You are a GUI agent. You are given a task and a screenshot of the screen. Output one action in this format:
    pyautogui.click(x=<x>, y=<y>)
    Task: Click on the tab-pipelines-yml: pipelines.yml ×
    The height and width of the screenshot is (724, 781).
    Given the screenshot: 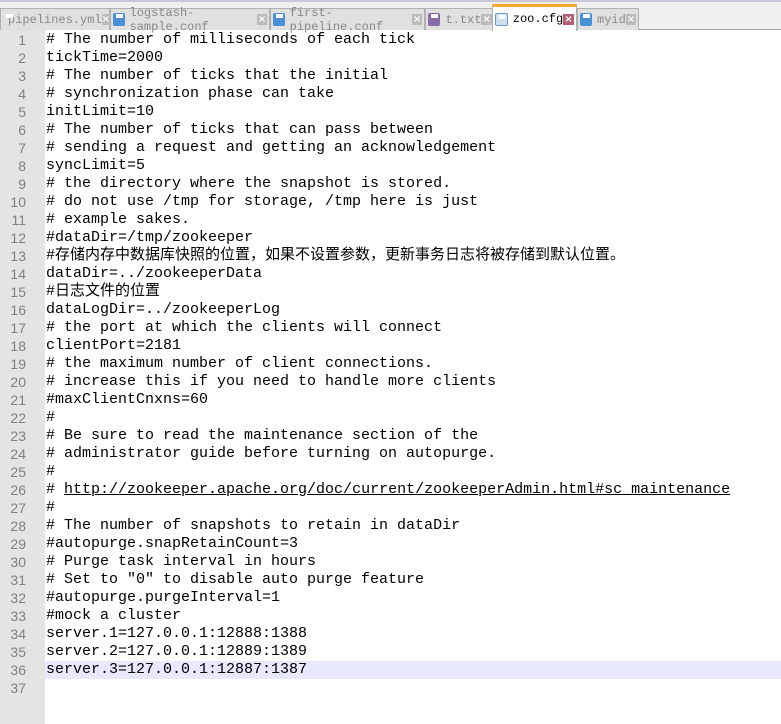 What is the action you would take?
    pyautogui.click(x=55, y=19)
    